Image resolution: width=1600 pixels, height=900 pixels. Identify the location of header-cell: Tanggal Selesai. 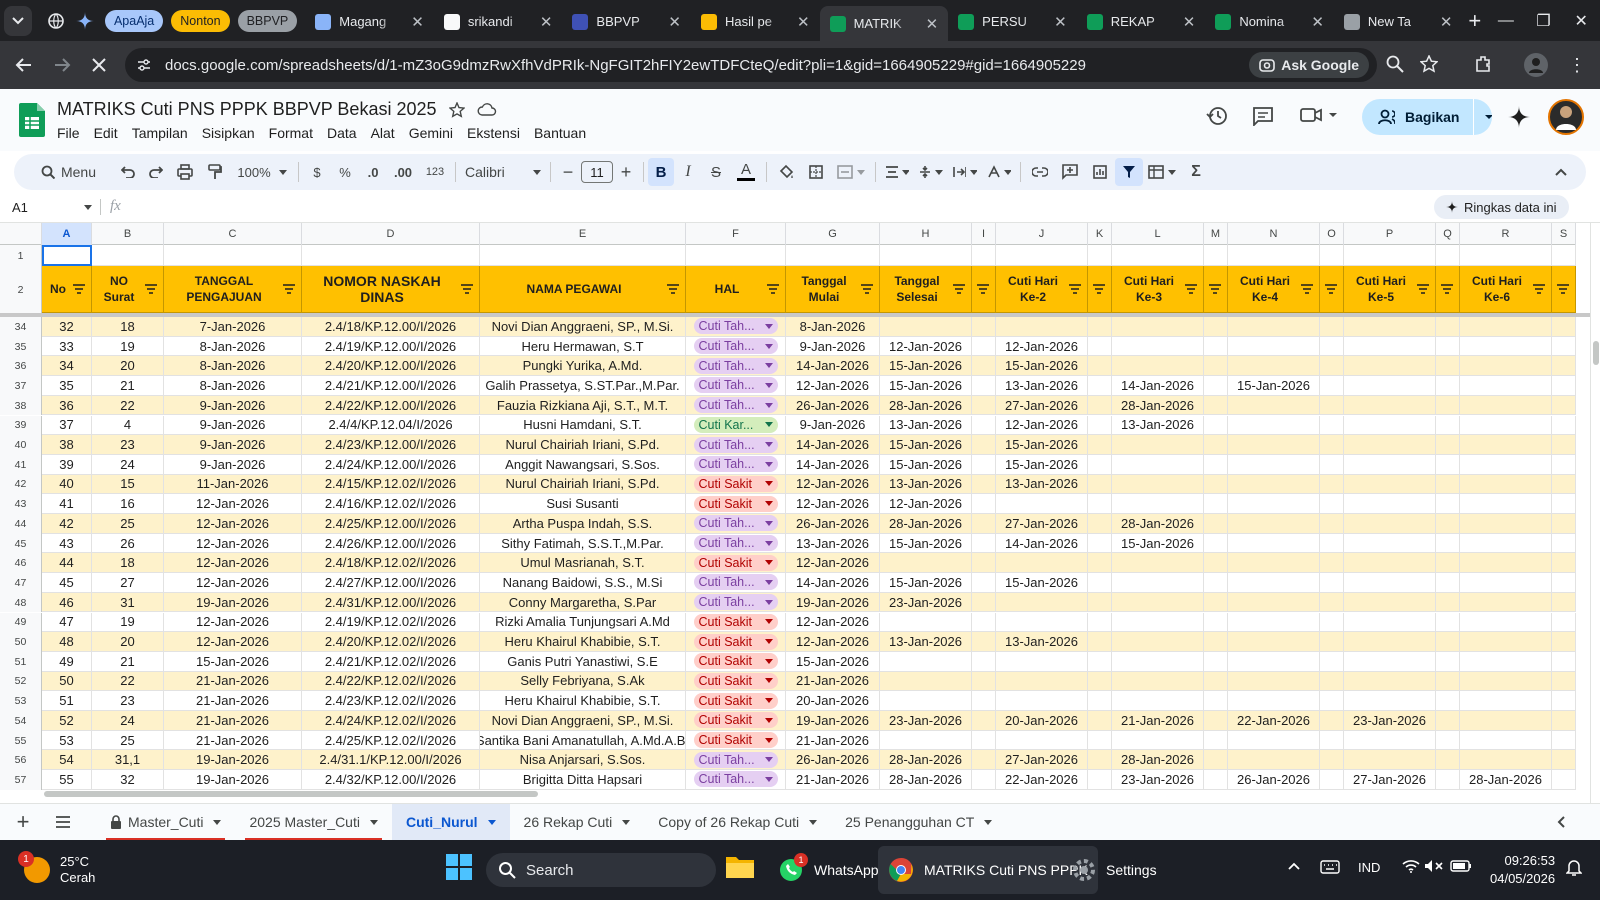
(926, 289).